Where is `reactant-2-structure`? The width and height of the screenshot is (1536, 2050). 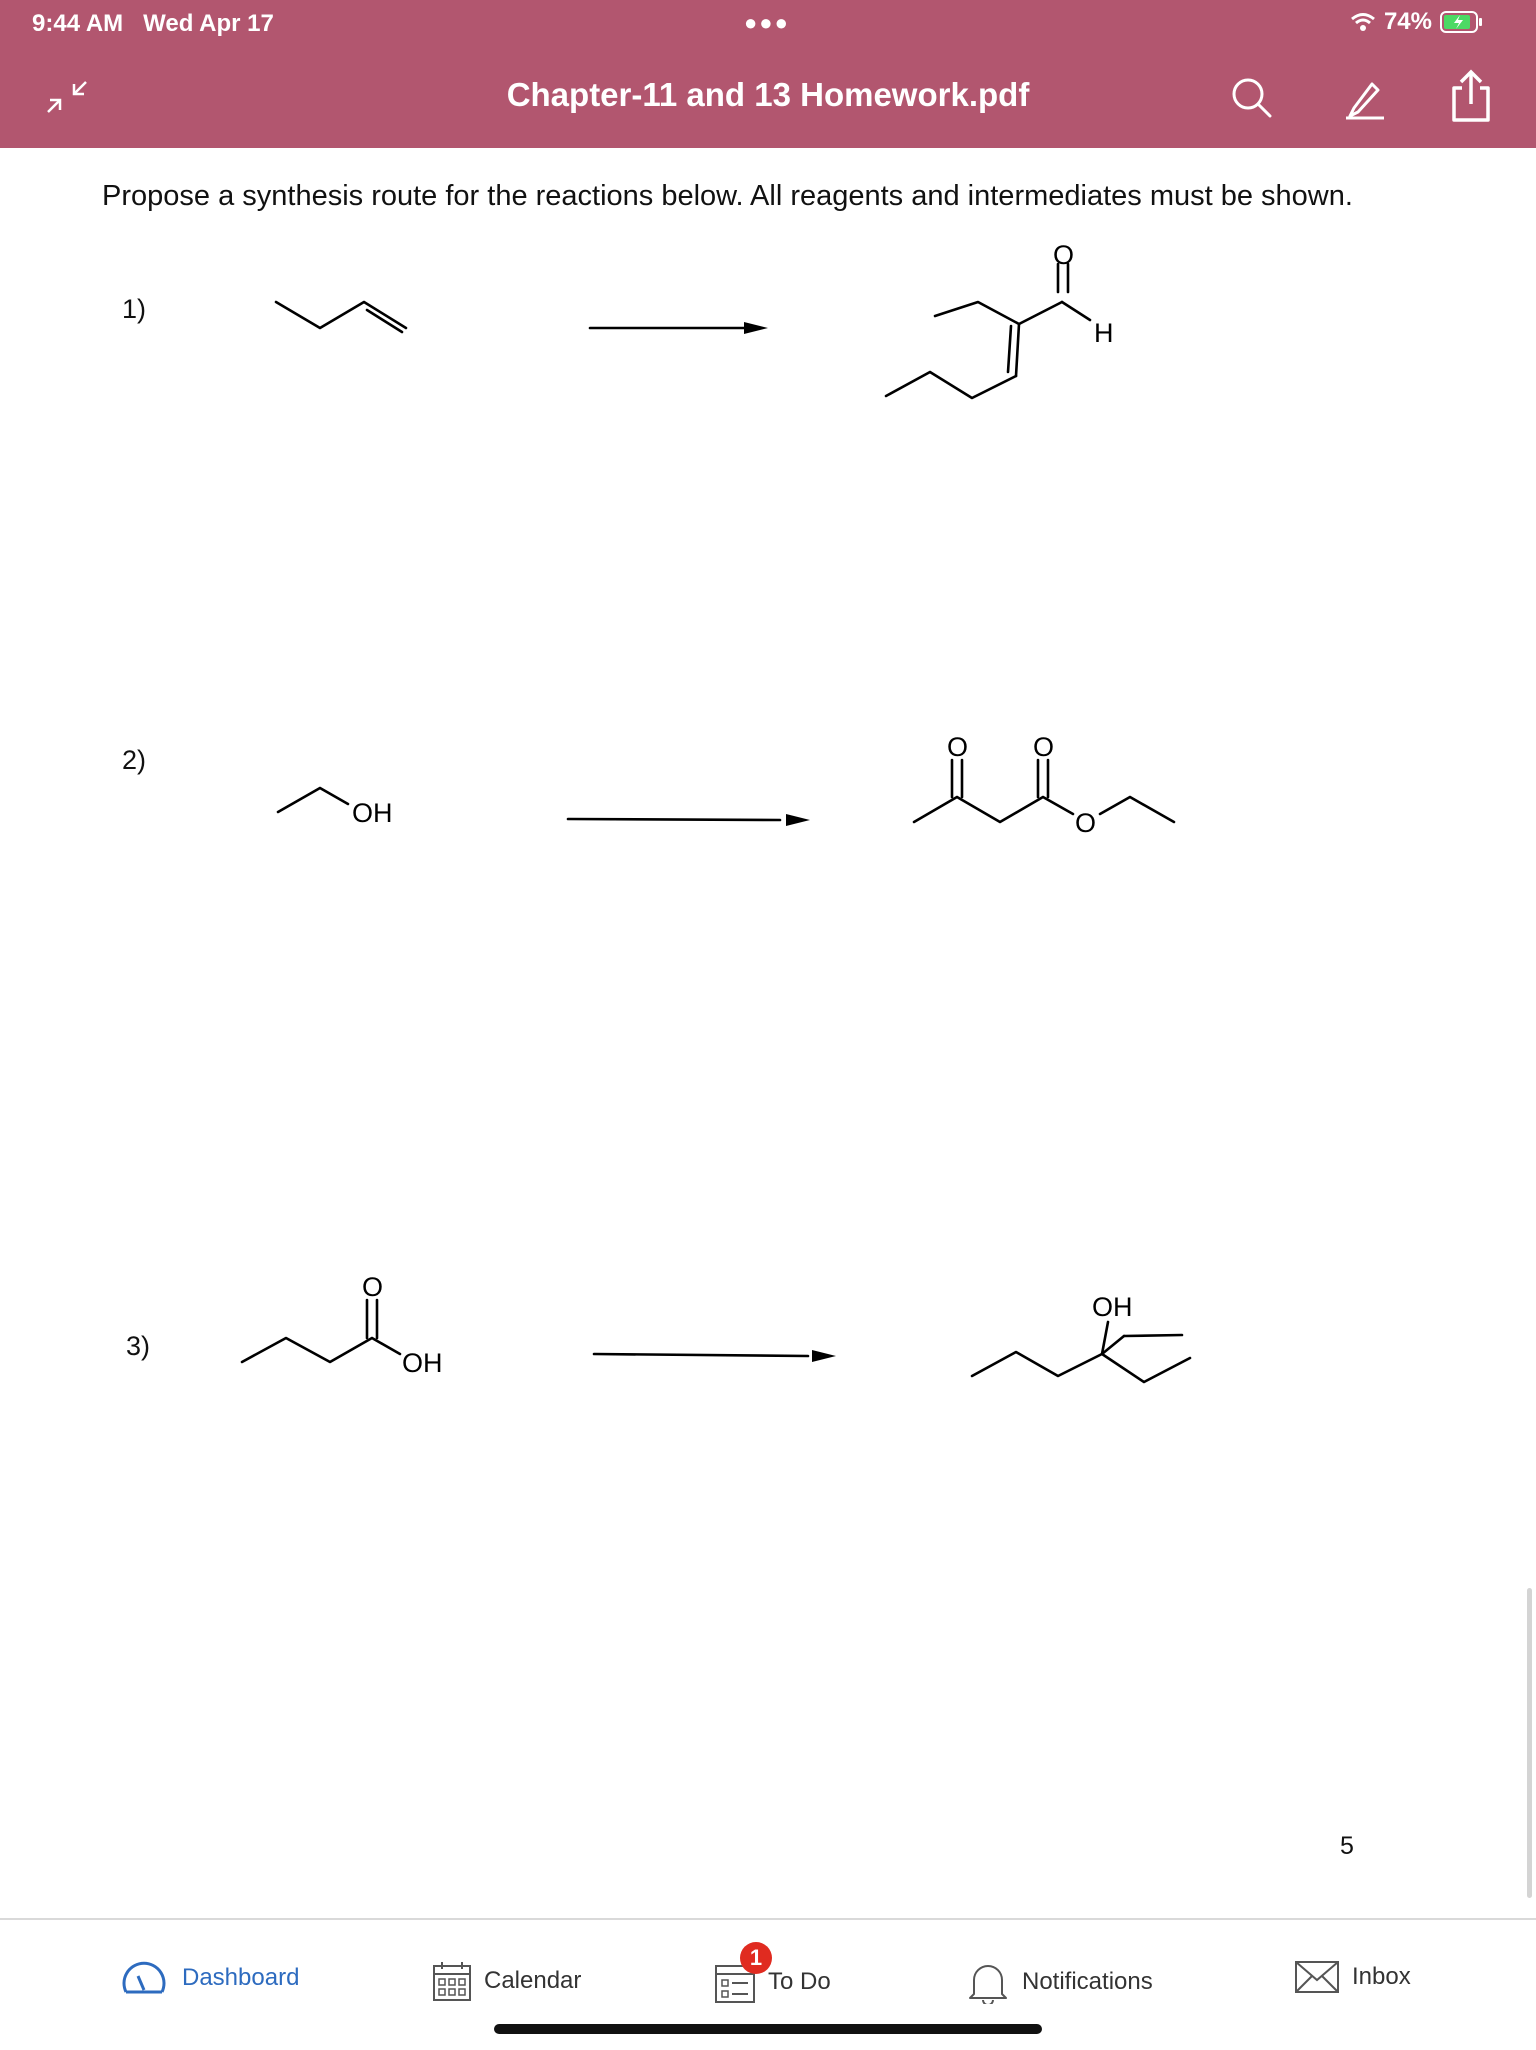
reactant-2-structure is located at coordinates (313, 800).